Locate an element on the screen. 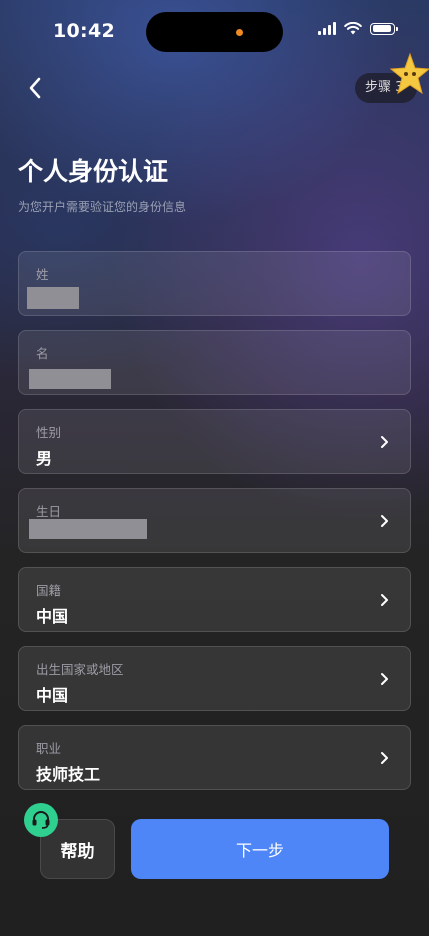 This screenshot has height=936, width=429. occupation-label: 职业 is located at coordinates (49, 748).